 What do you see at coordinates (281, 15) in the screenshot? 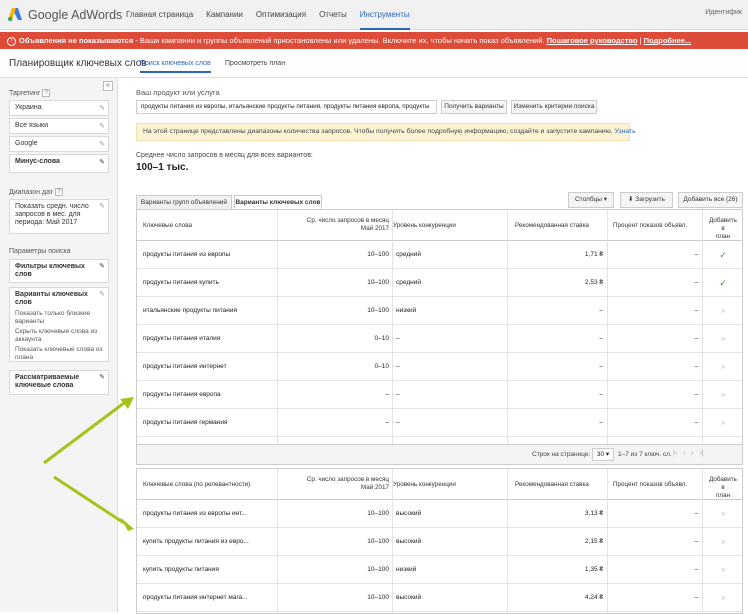
I see `nav-optimization: Оптимизация` at bounding box center [281, 15].